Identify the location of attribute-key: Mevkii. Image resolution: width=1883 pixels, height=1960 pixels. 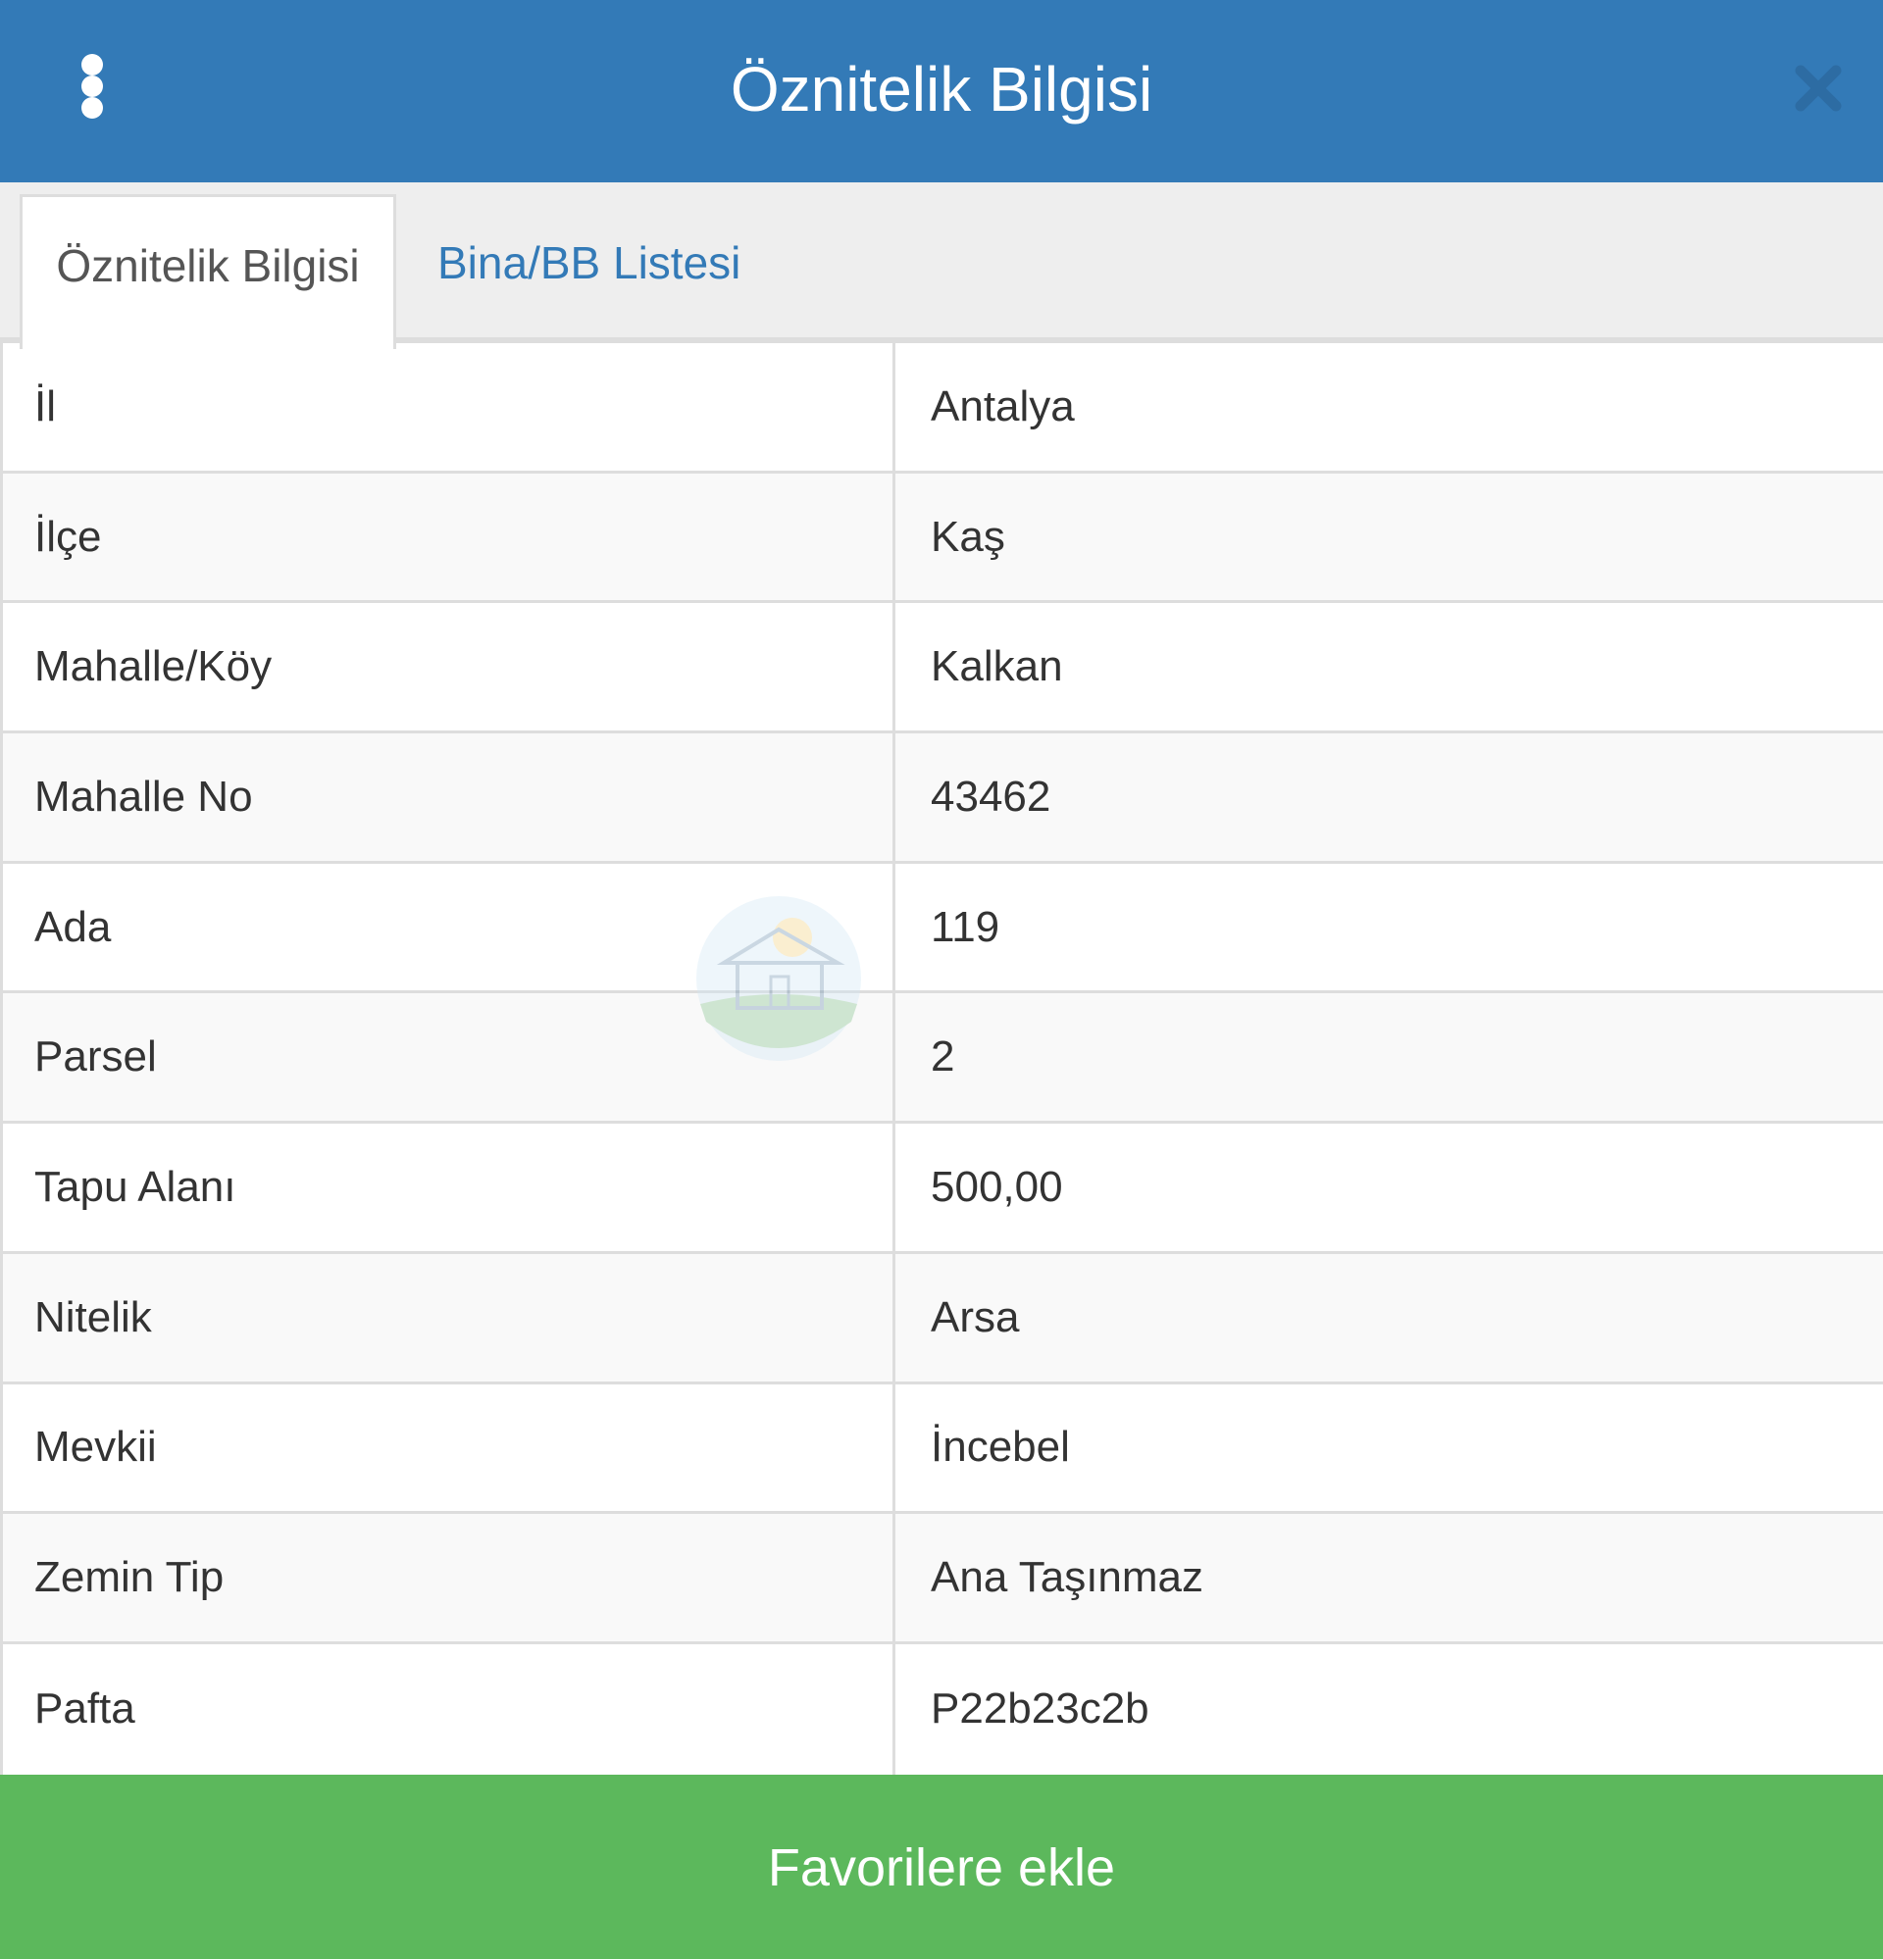
(95, 1447).